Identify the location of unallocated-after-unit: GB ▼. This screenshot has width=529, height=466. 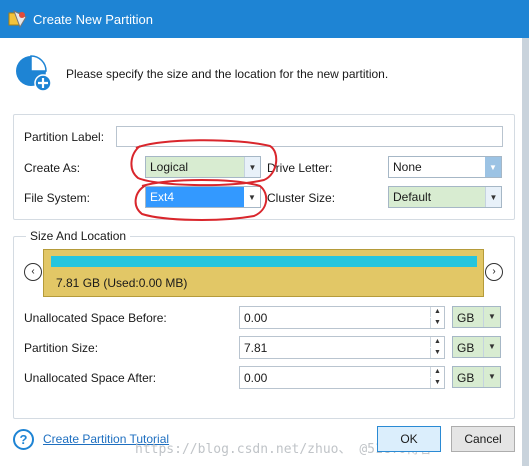
(476, 377).